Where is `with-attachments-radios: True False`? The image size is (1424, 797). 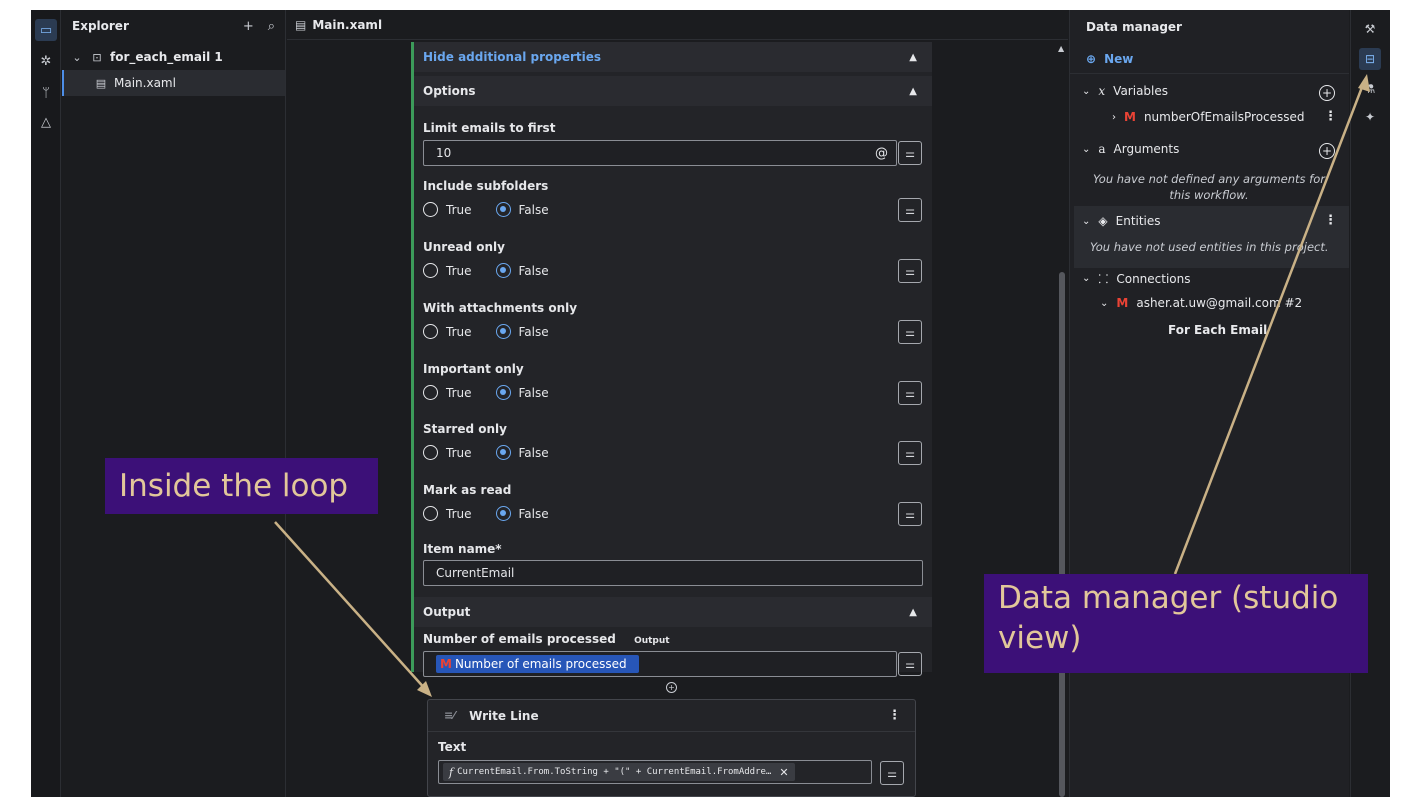
with-attachments-radios: True False is located at coordinates (486, 331).